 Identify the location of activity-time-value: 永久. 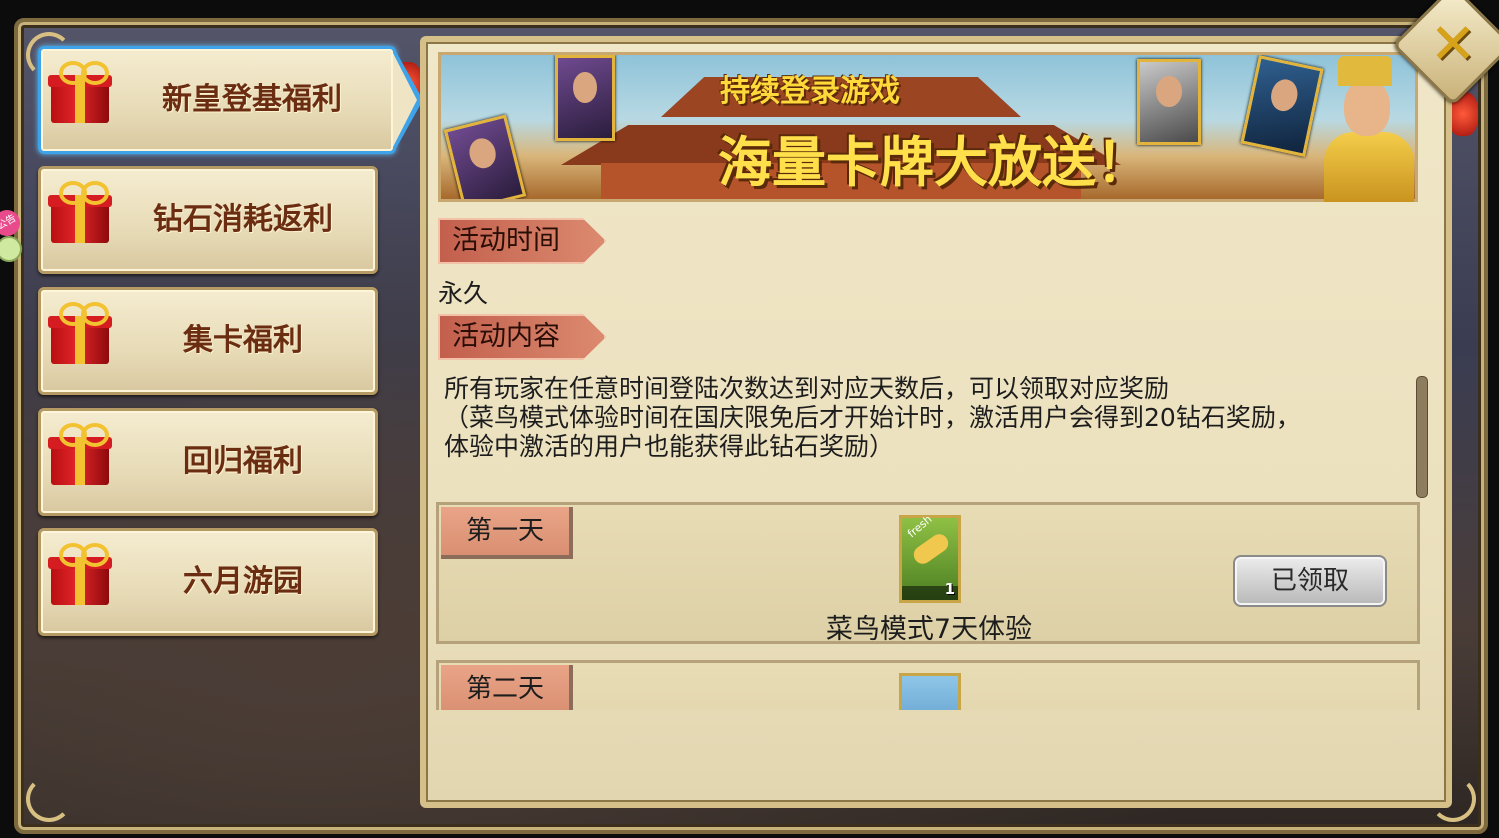
(463, 293).